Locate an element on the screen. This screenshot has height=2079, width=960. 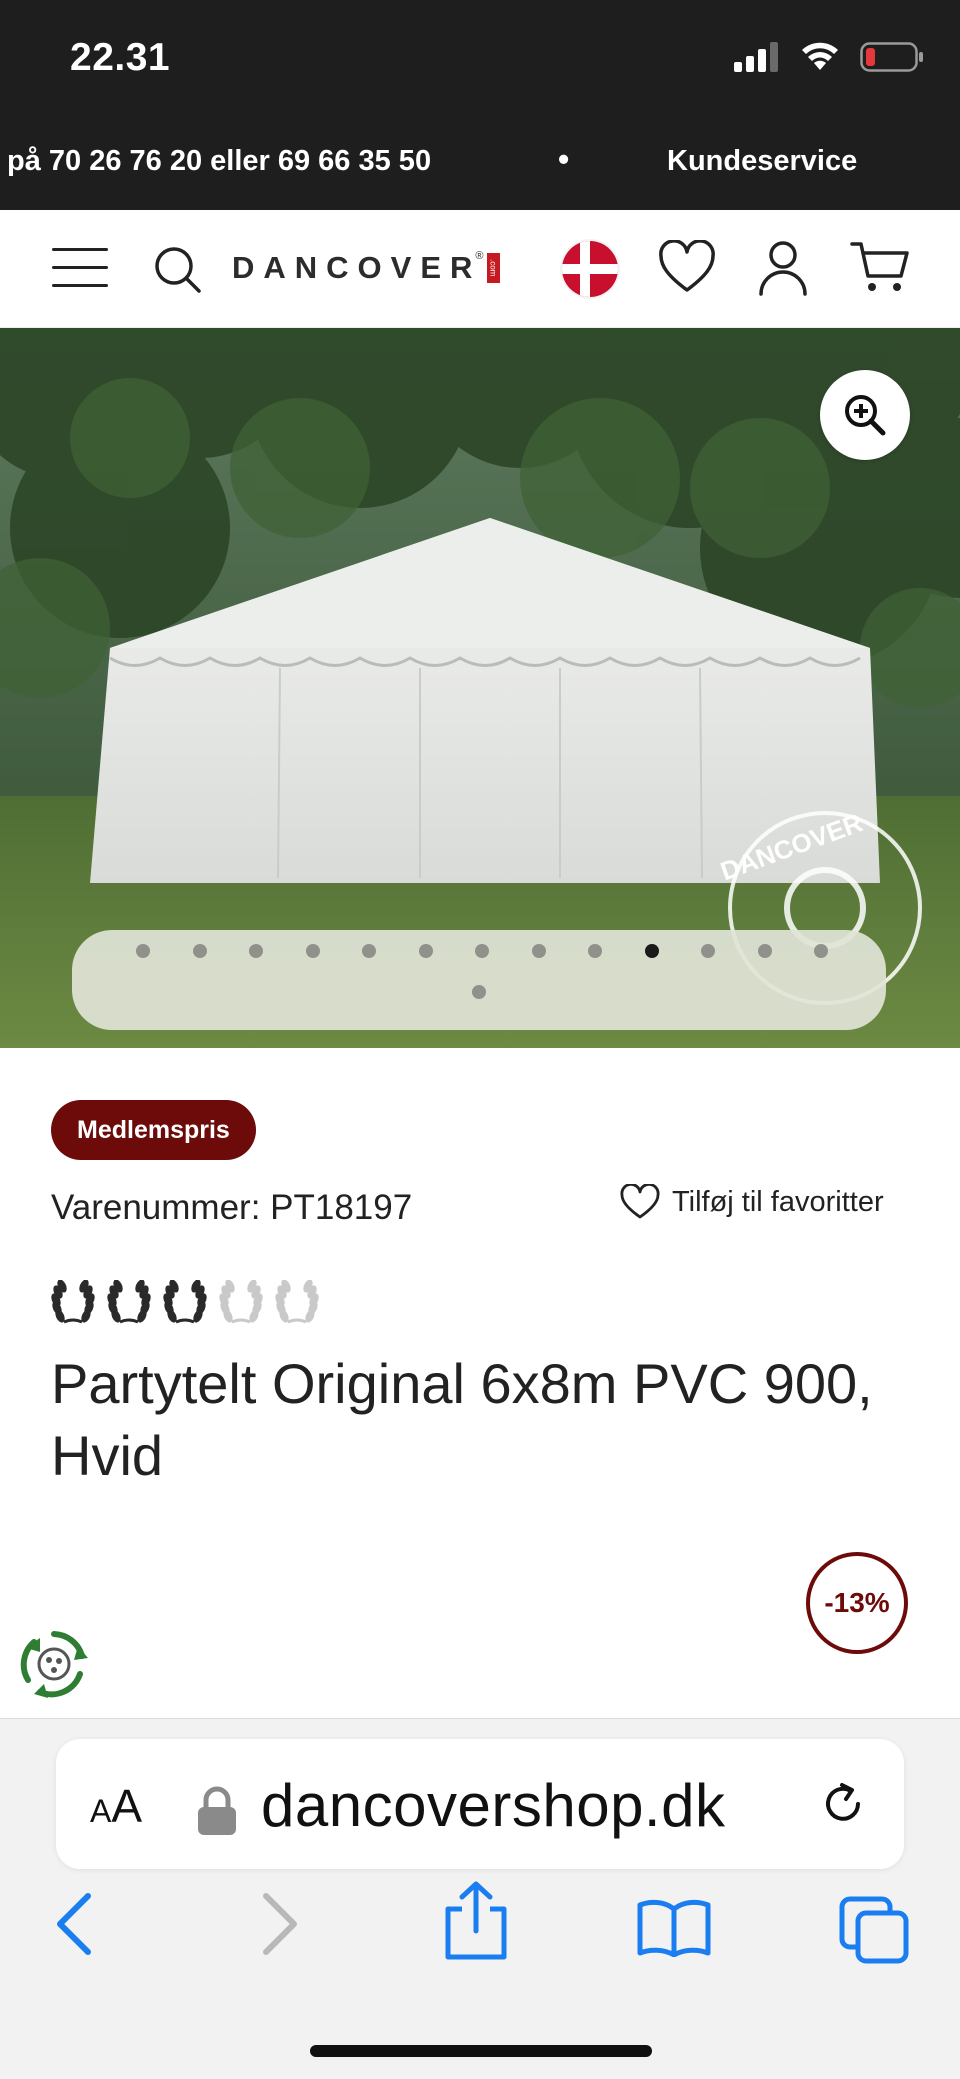
add-to-favorites-button: Tilføj til favoritter is located at coordinates (752, 1202).